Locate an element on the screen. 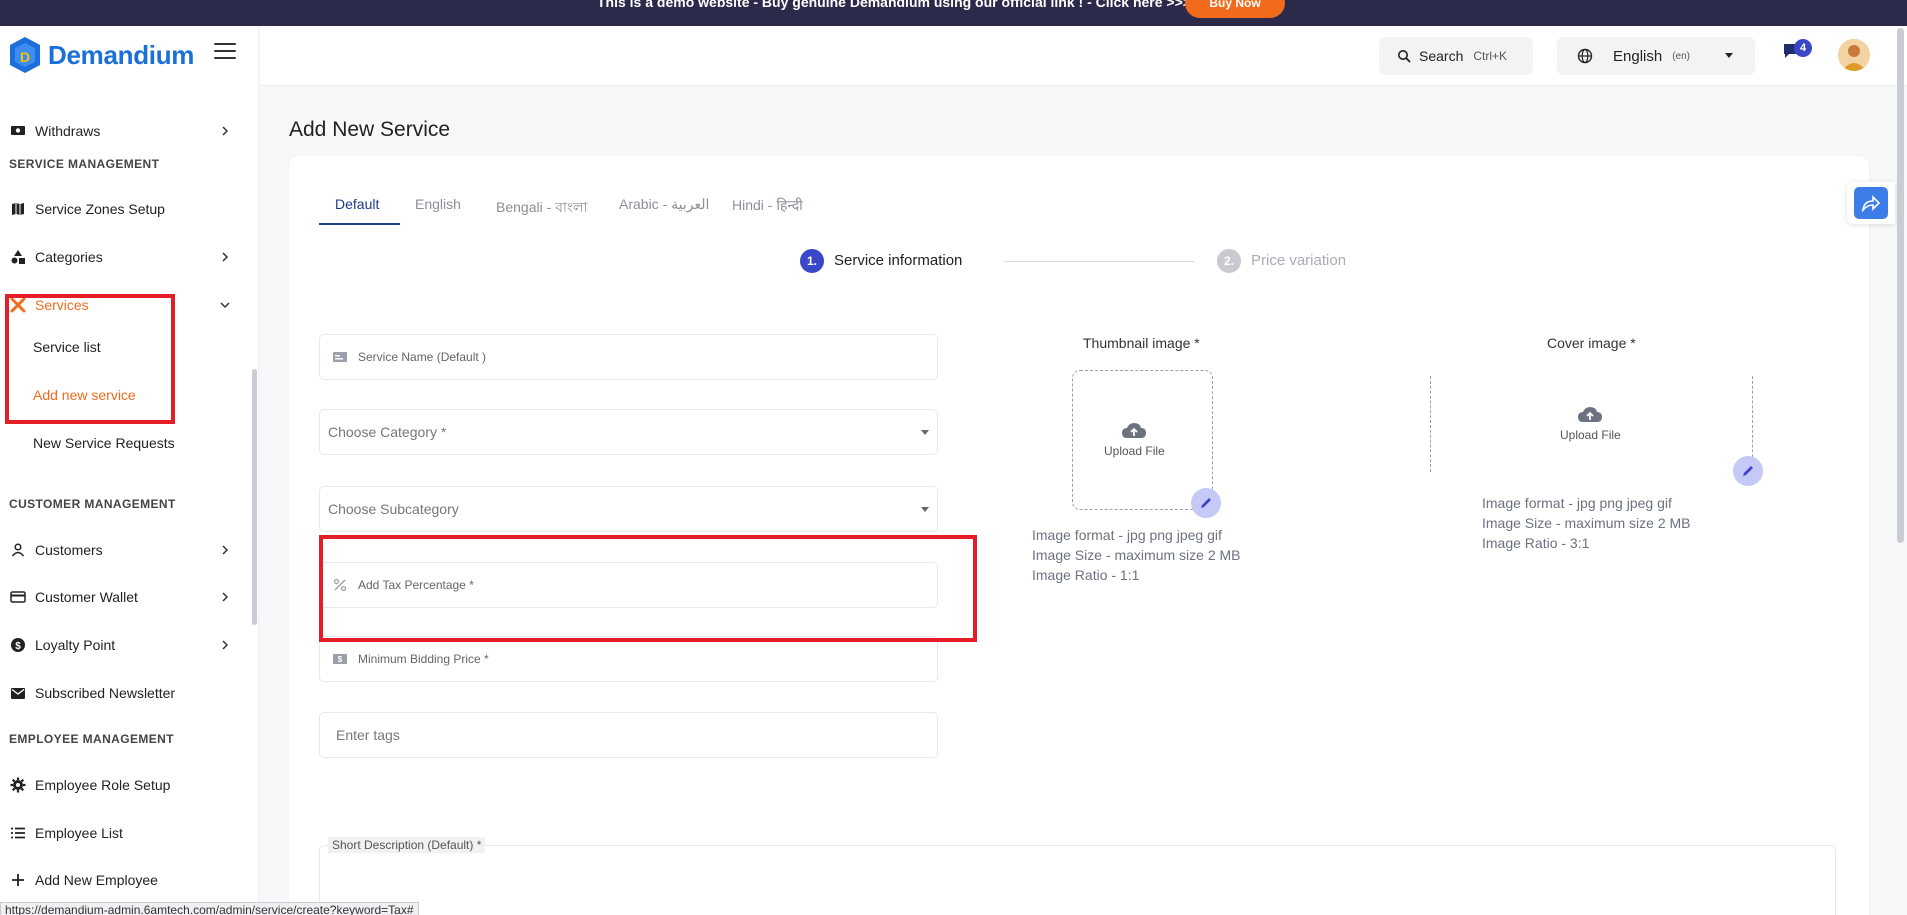 The width and height of the screenshot is (1907, 915). sidebar-item-label: Service Zones Setup is located at coordinates (100, 209).